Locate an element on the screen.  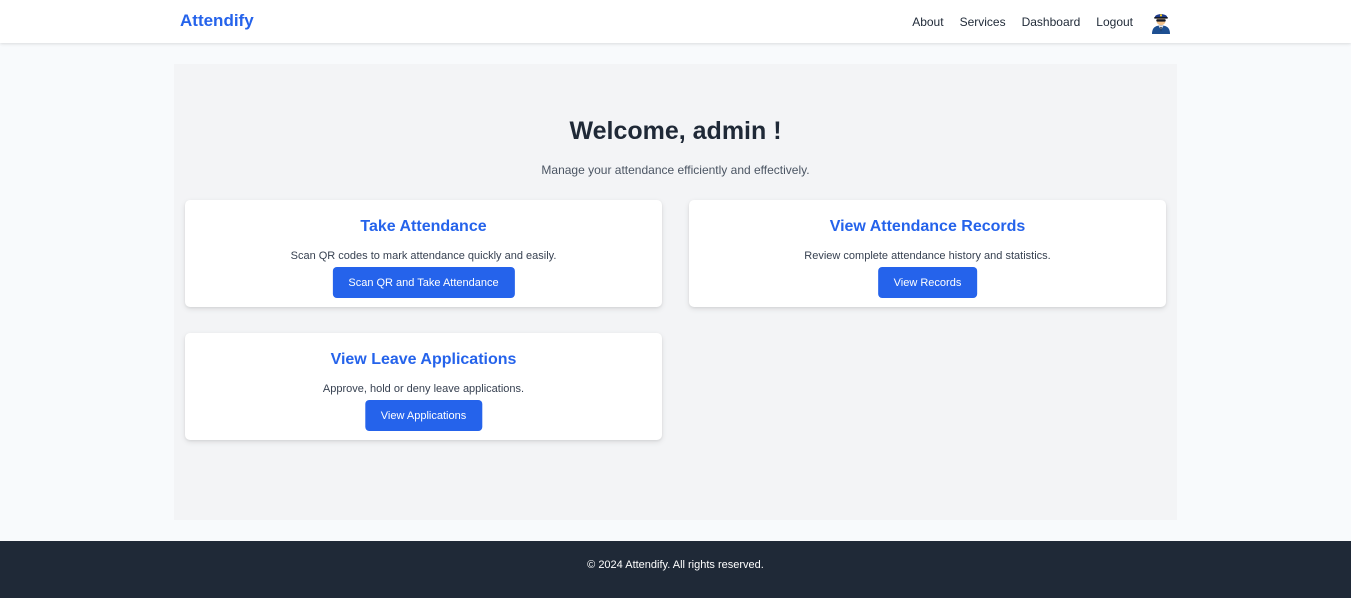
scan-qr-button: Scan QR and Take Attendance is located at coordinates (423, 282).